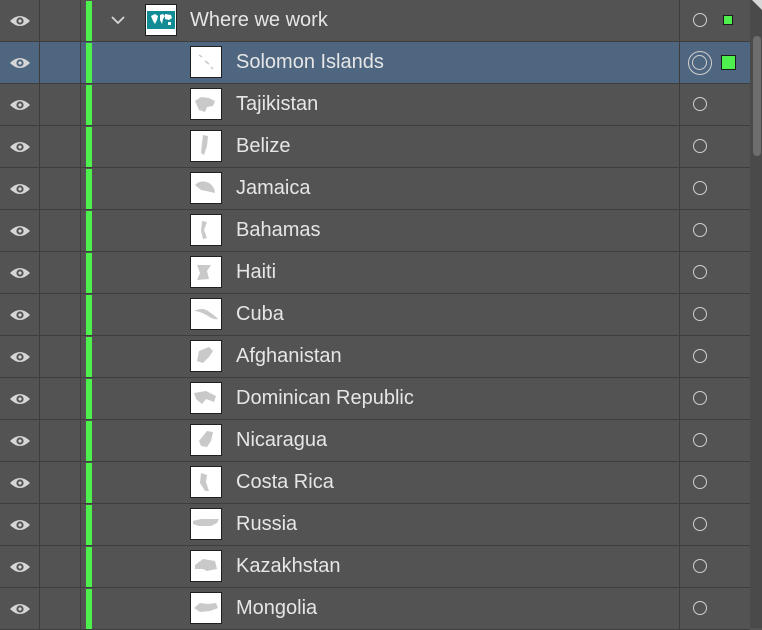  What do you see at coordinates (757, 96) in the screenshot?
I see `scrollbar-thumb` at bounding box center [757, 96].